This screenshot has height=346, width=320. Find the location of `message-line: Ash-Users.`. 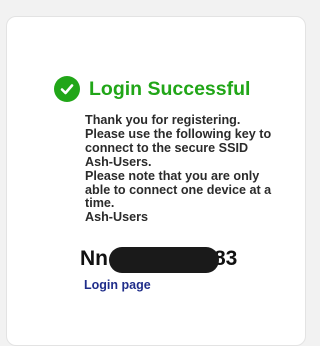

message-line: Ash-Users. is located at coordinates (118, 161).